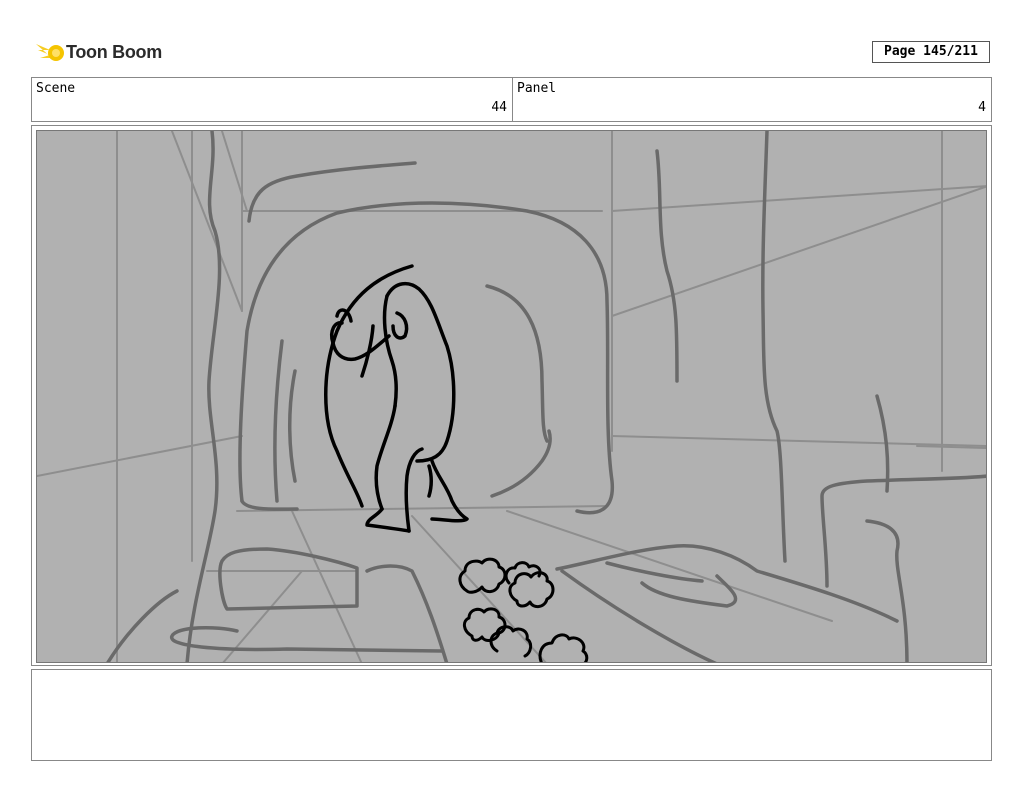 The height and width of the screenshot is (791, 1024). I want to click on scene-cell: Scene 44, so click(272, 99).